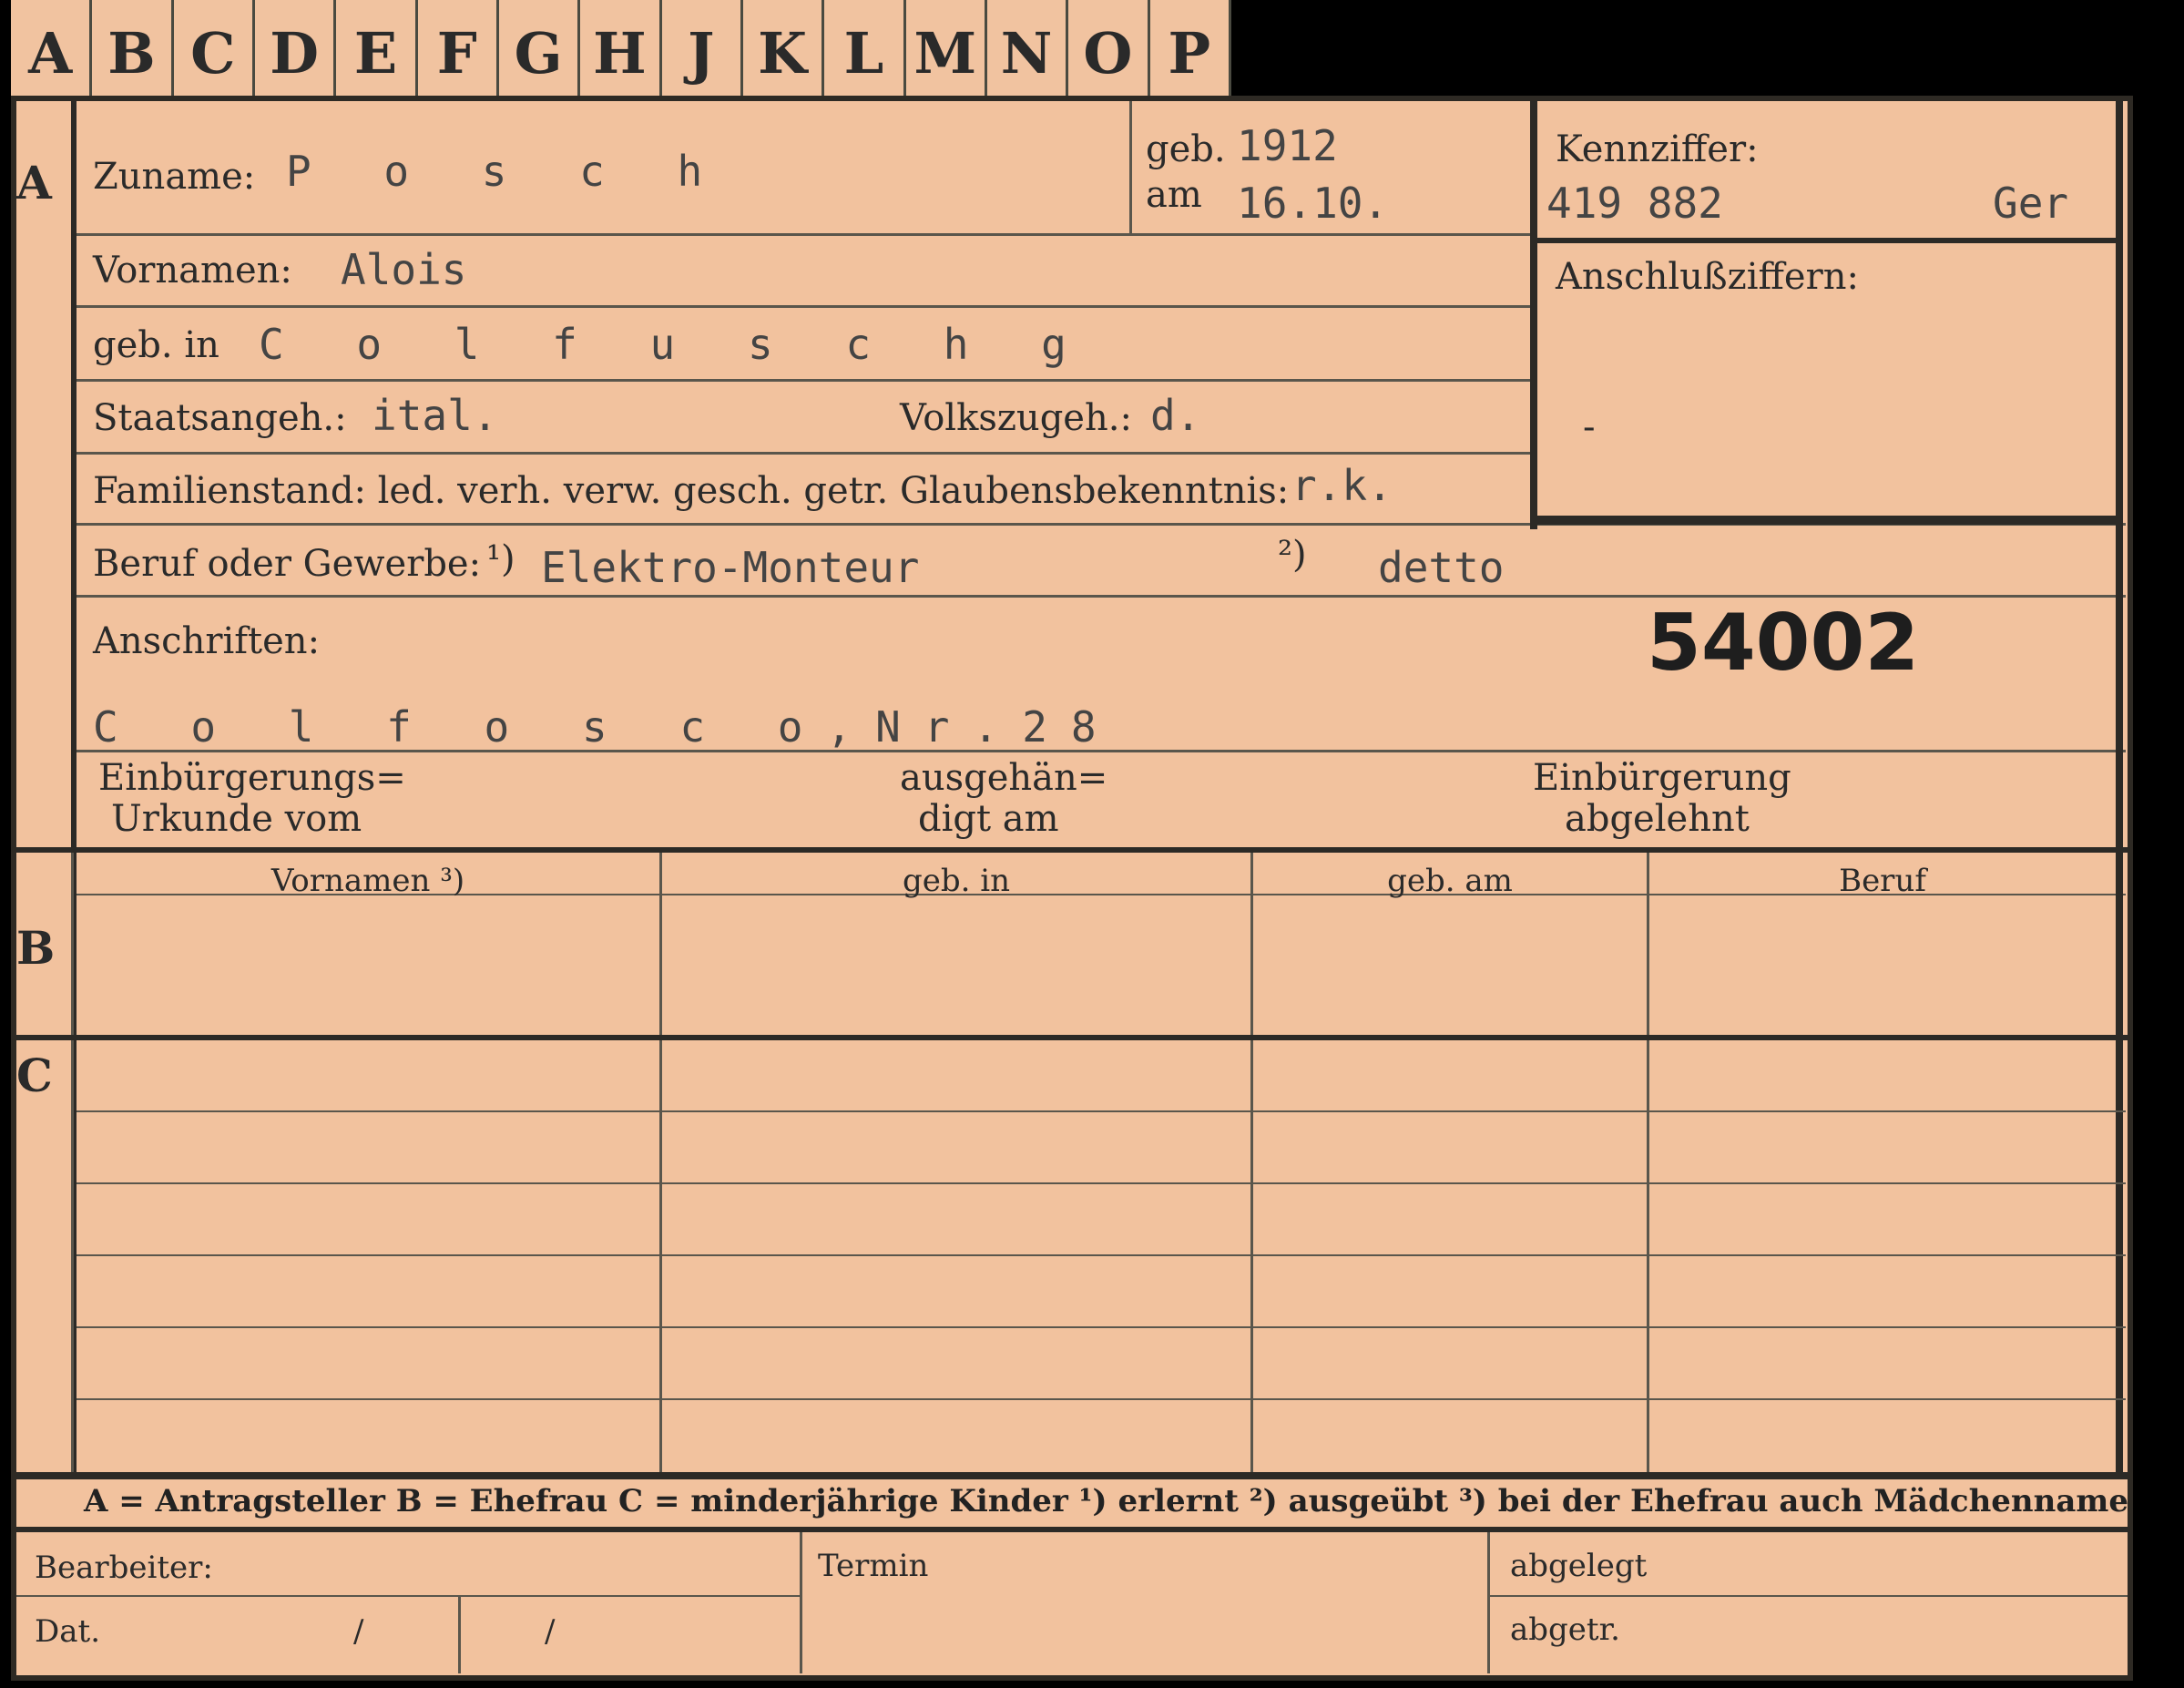 This screenshot has height=1688, width=2184. I want to click on filed-label: abgelegt, so click(1579, 1566).